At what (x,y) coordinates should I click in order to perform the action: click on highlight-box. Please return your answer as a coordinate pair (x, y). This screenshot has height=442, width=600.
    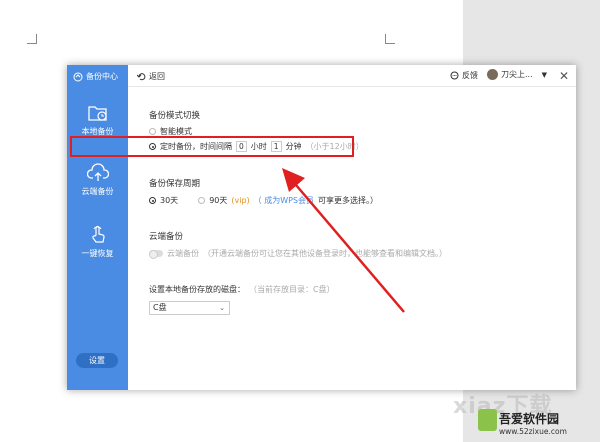
    Looking at the image, I should click on (212, 146).